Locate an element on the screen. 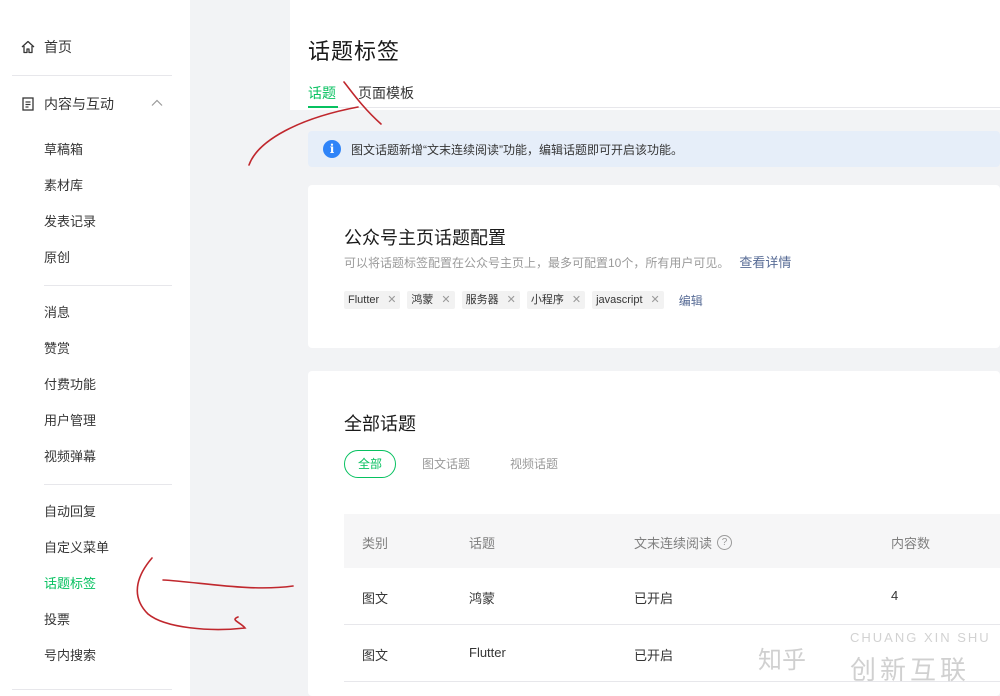 The height and width of the screenshot is (696, 1000). sidebar-item-paid: 付费功能 is located at coordinates (70, 385).